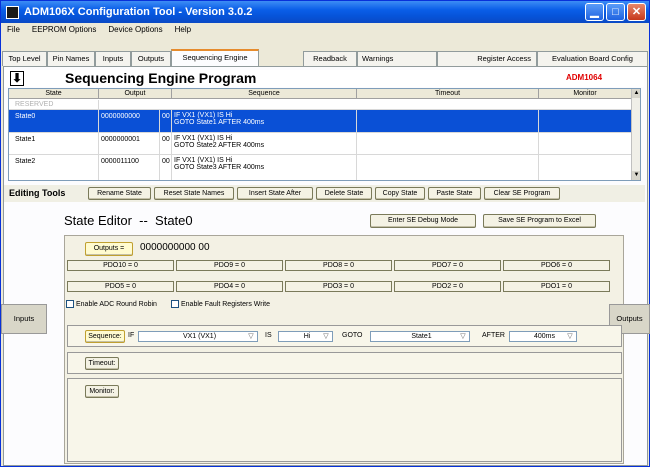 This screenshot has width=650, height=467. I want to click on pdo5-toggle: PDO5 = 0, so click(120, 286).